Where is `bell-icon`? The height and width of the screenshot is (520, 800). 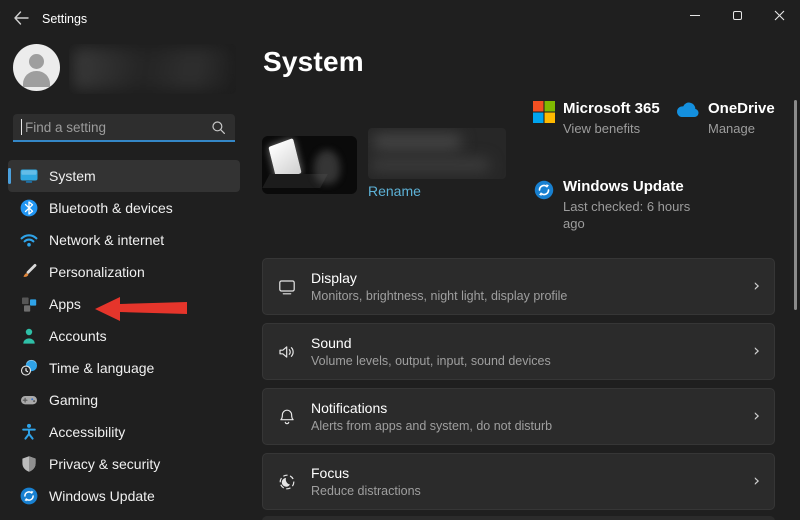 bell-icon is located at coordinates (287, 416).